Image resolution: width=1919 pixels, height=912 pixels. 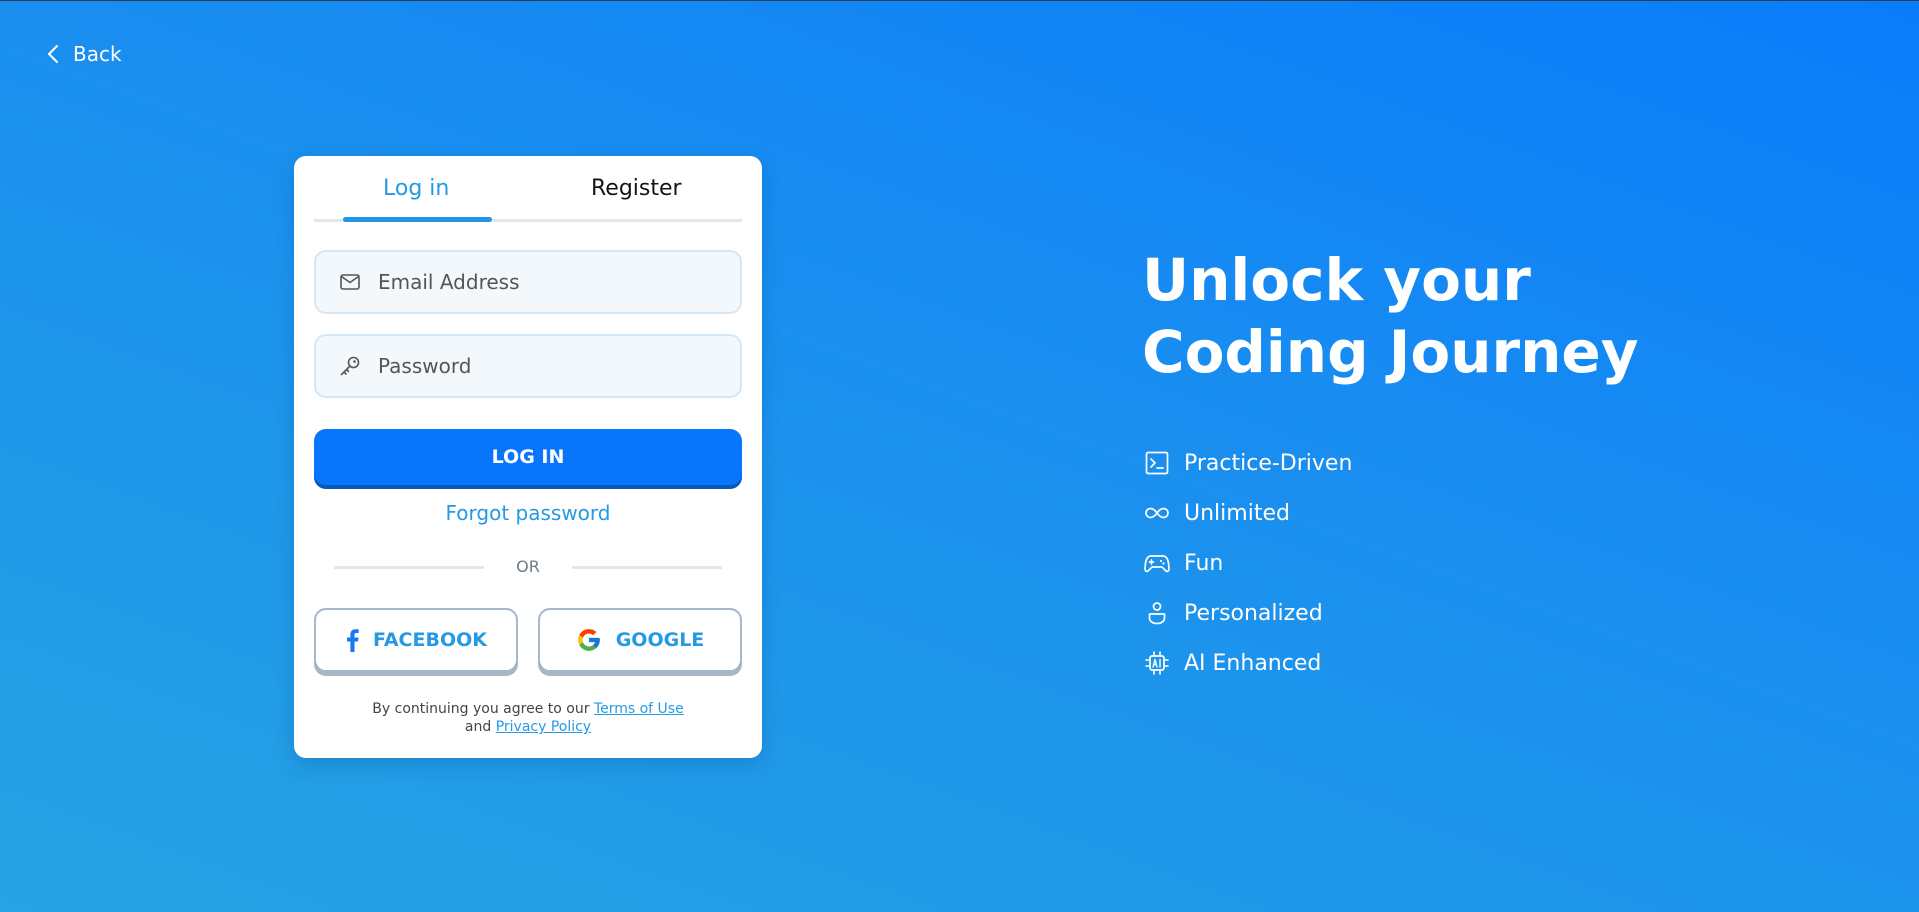 What do you see at coordinates (1390, 316) in the screenshot?
I see `hero-headline: Unlock your Coding Journey` at bounding box center [1390, 316].